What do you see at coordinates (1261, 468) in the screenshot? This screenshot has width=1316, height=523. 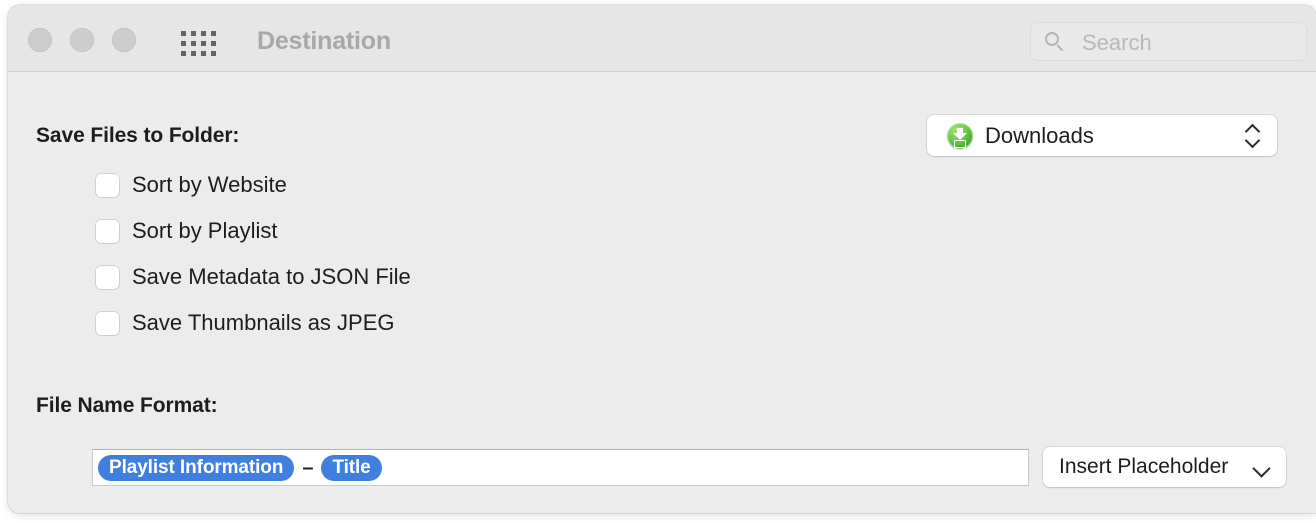 I see `chevron-down-icon` at bounding box center [1261, 468].